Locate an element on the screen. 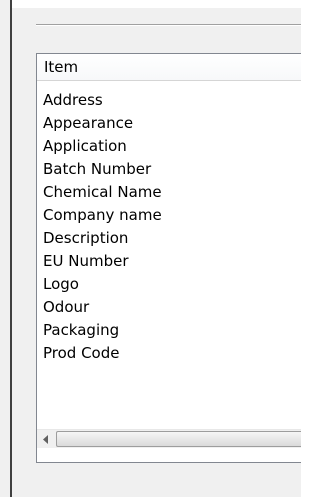  list-item-odour: Odour is located at coordinates (66, 307).